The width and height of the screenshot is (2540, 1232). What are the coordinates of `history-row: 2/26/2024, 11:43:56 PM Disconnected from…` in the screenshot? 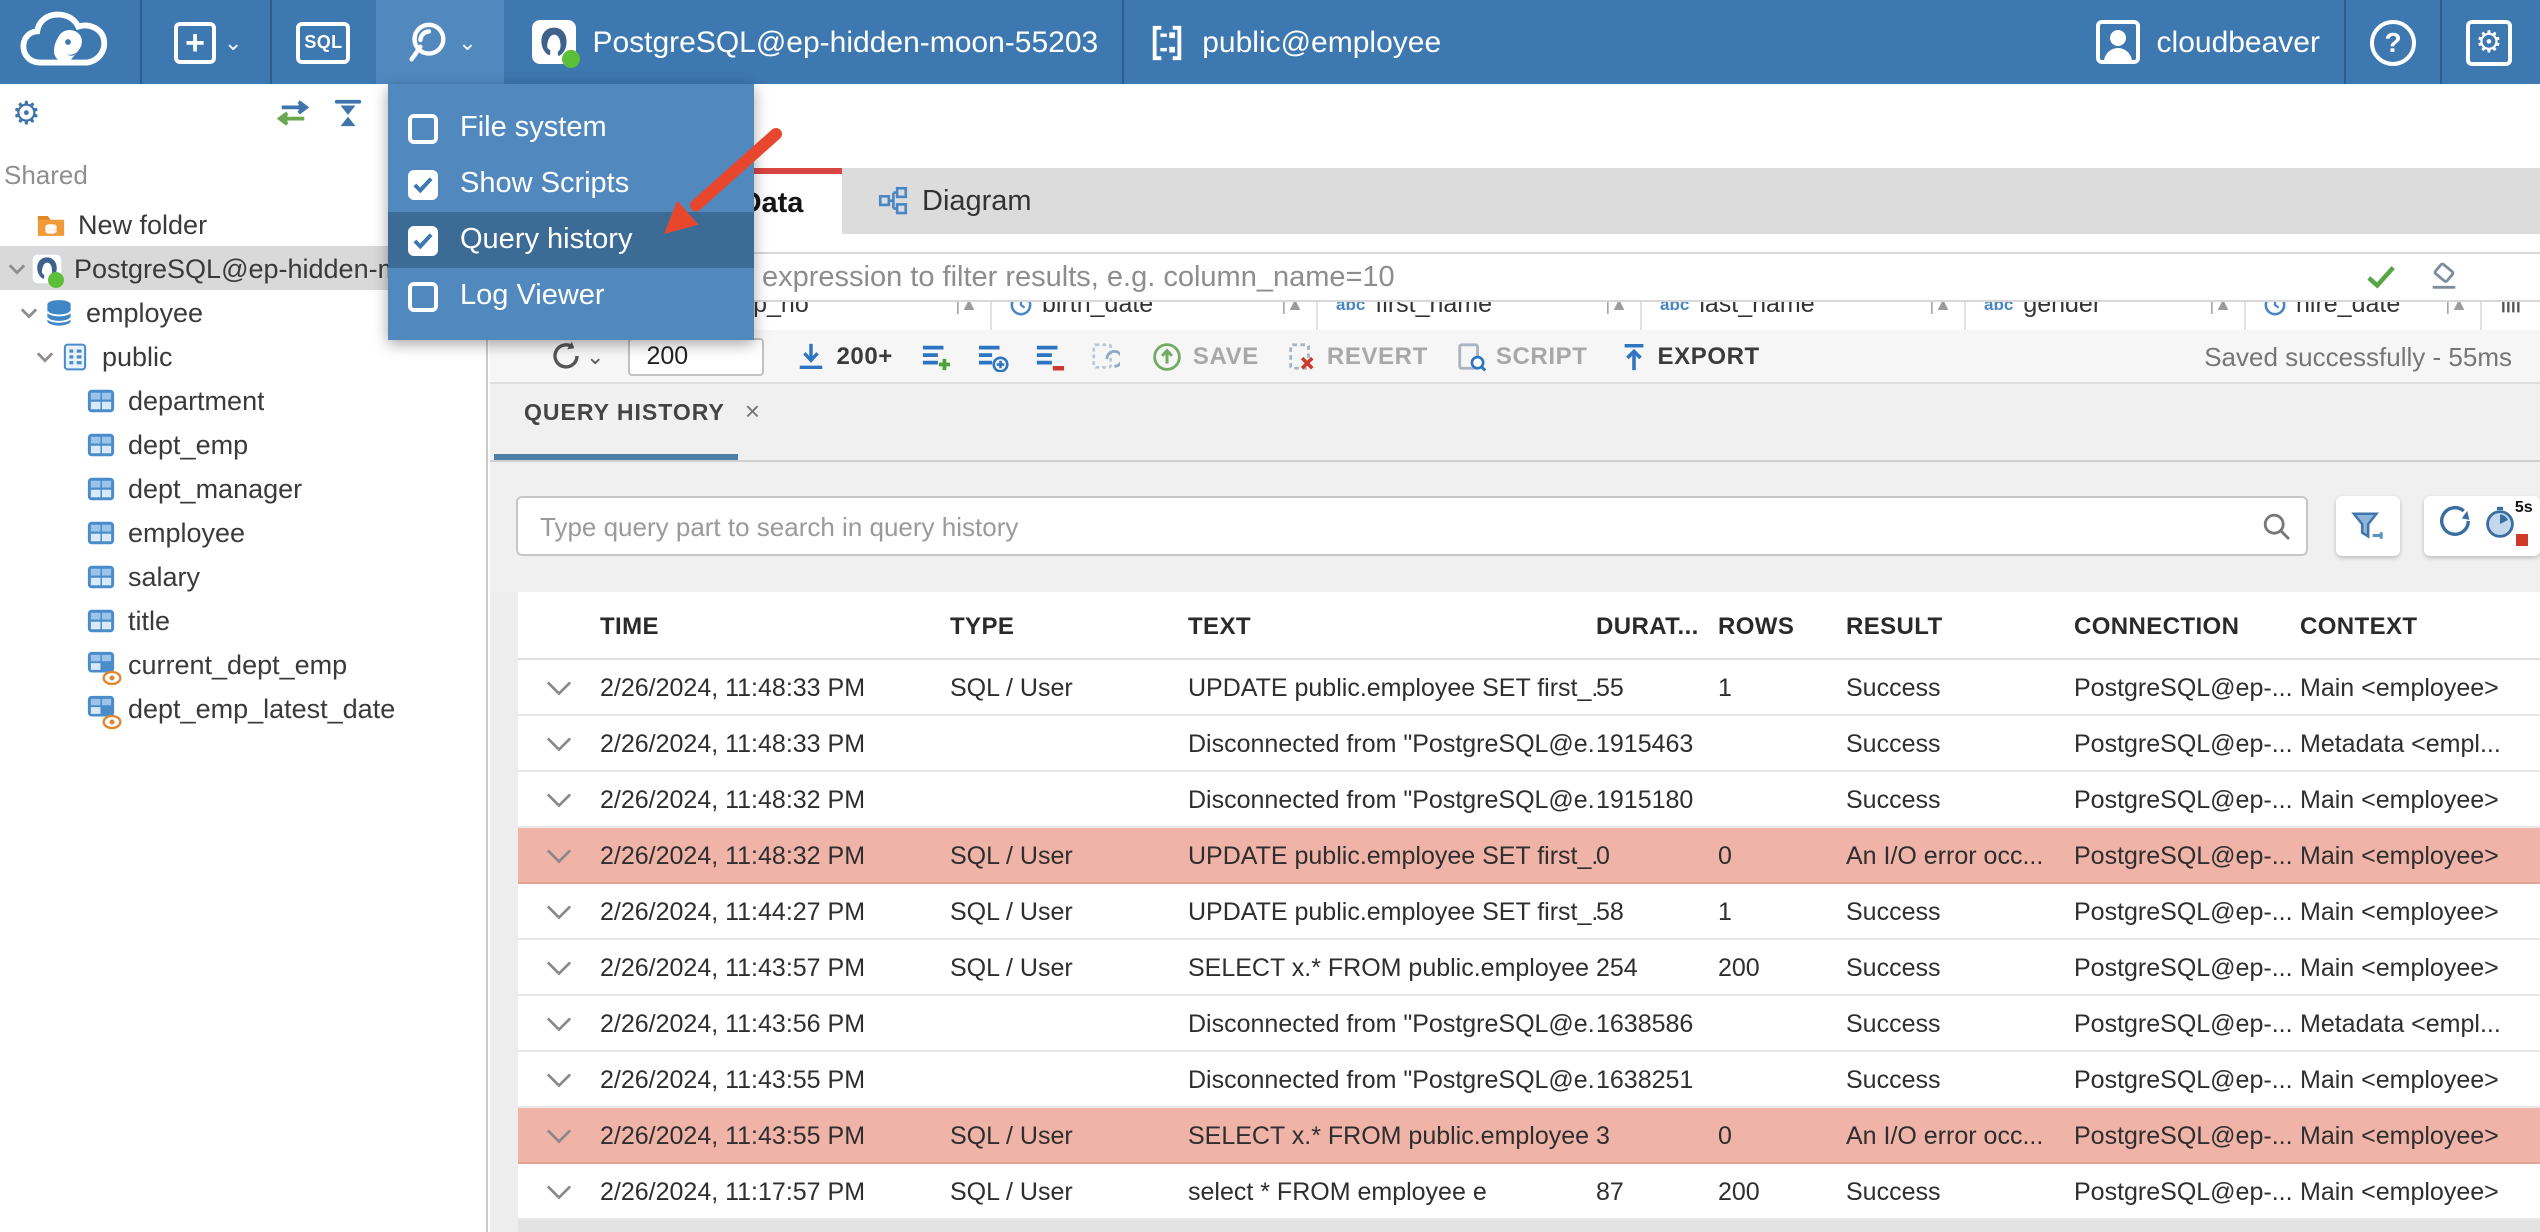 It's located at (1515, 1024).